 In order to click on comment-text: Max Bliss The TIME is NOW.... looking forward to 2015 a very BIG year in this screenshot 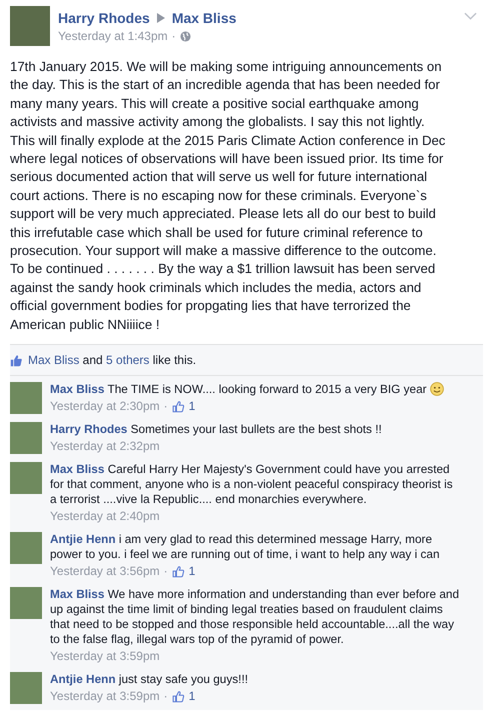, I will do `click(254, 390)`.